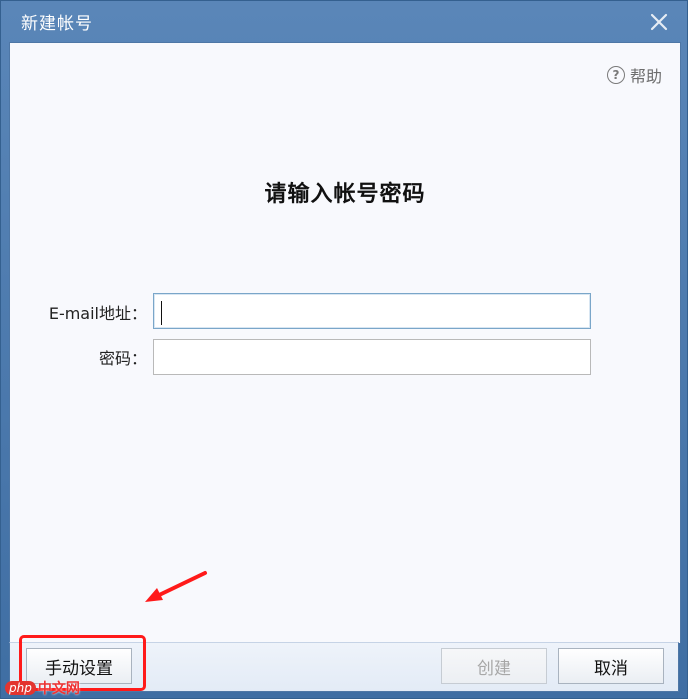 The image size is (688, 699). I want to click on title-bar: 新建帐号, so click(344, 21).